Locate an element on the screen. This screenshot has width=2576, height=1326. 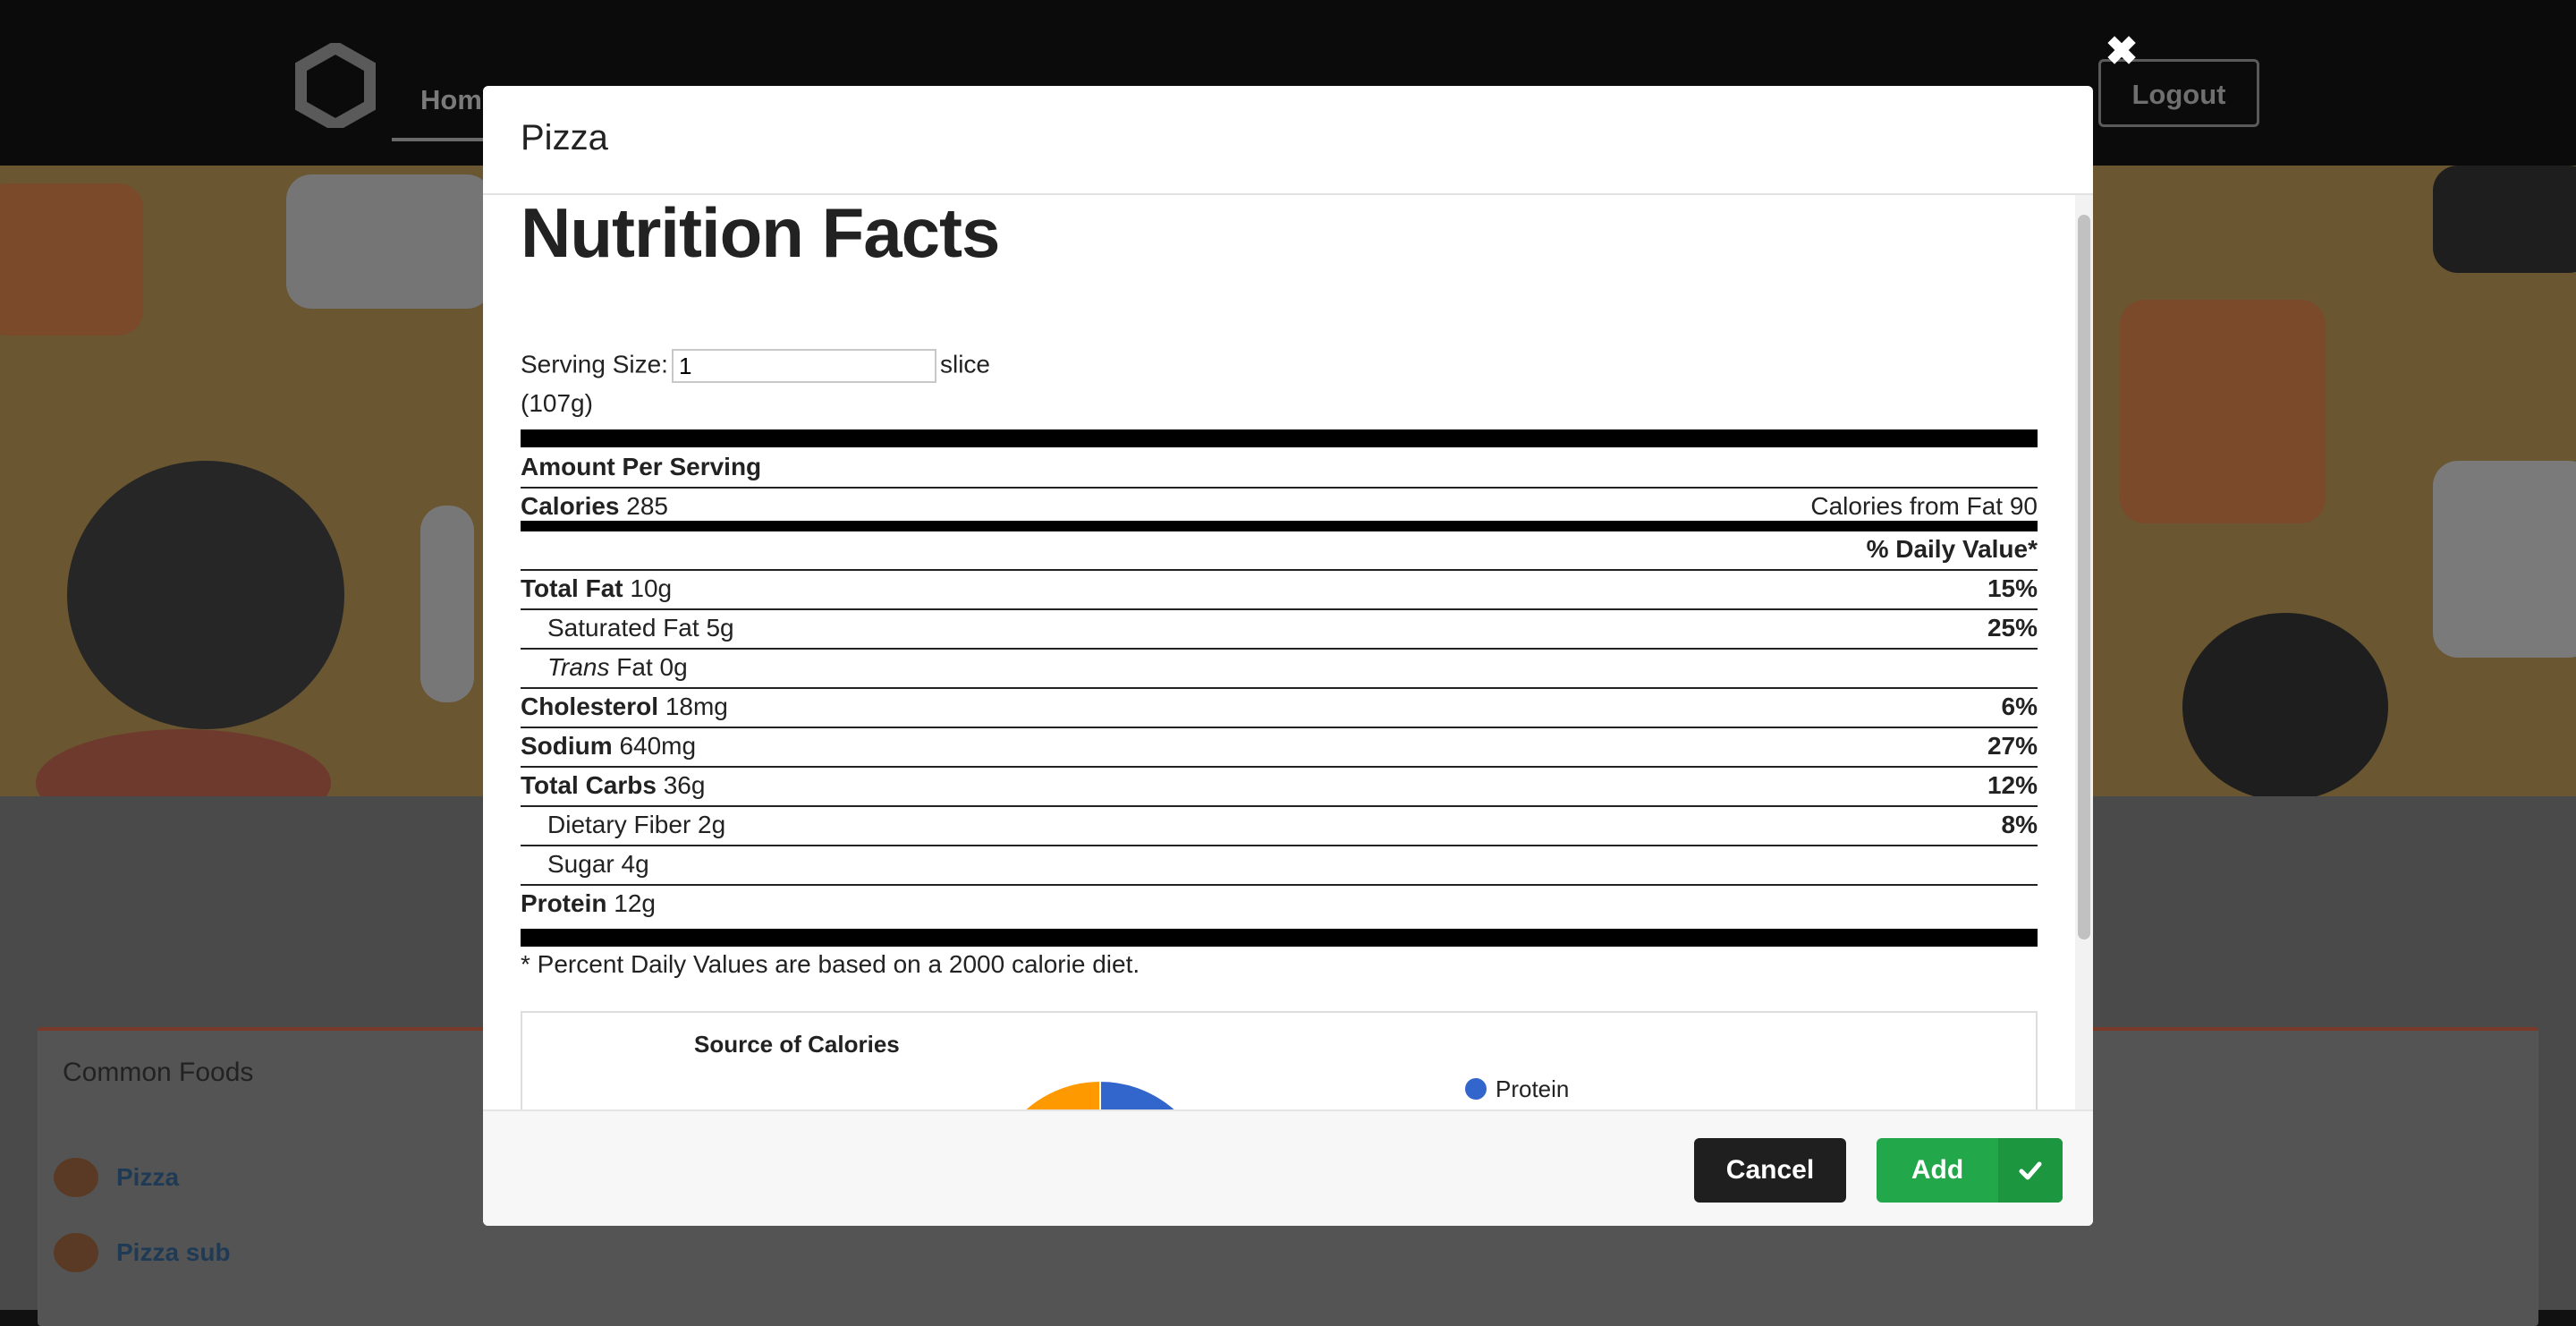
food-item-label: Pizza is located at coordinates (147, 1177).